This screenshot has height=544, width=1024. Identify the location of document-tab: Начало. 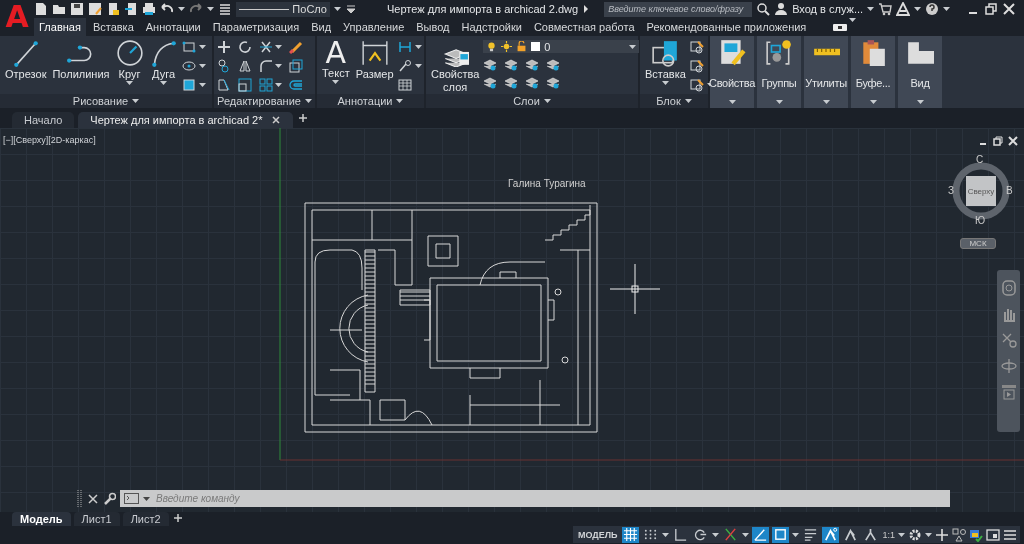
(43, 120).